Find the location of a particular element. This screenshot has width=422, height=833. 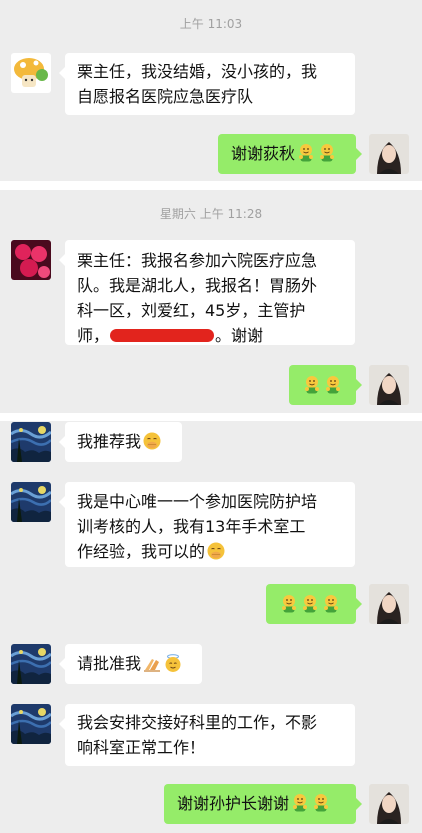

message-bubble: 我会安排交接好科里的工作，不影 响科室正常工作！ is located at coordinates (207, 735).